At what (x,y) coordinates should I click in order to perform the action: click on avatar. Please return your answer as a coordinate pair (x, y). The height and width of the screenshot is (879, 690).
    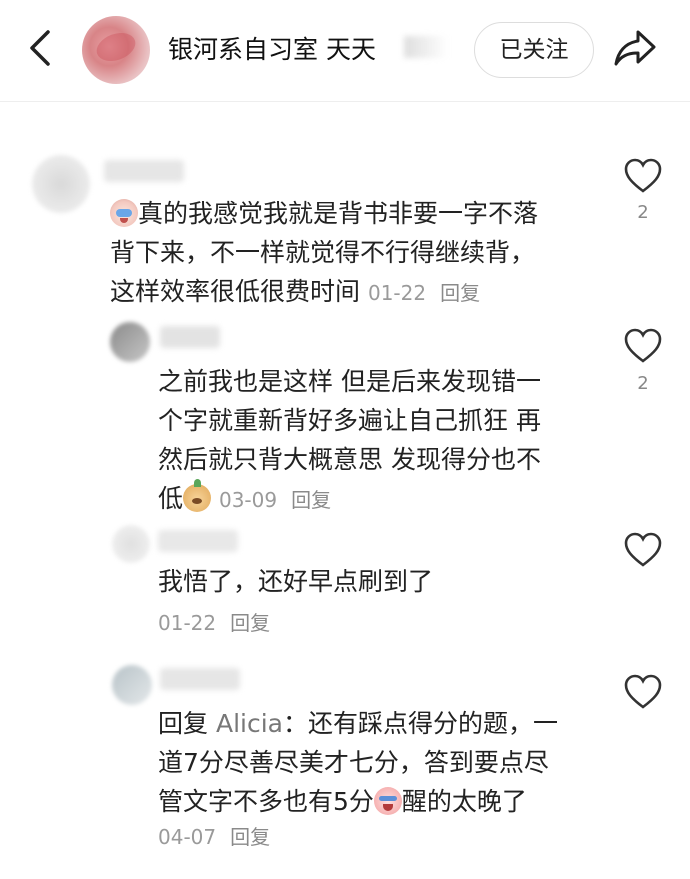
    Looking at the image, I should click on (116, 50).